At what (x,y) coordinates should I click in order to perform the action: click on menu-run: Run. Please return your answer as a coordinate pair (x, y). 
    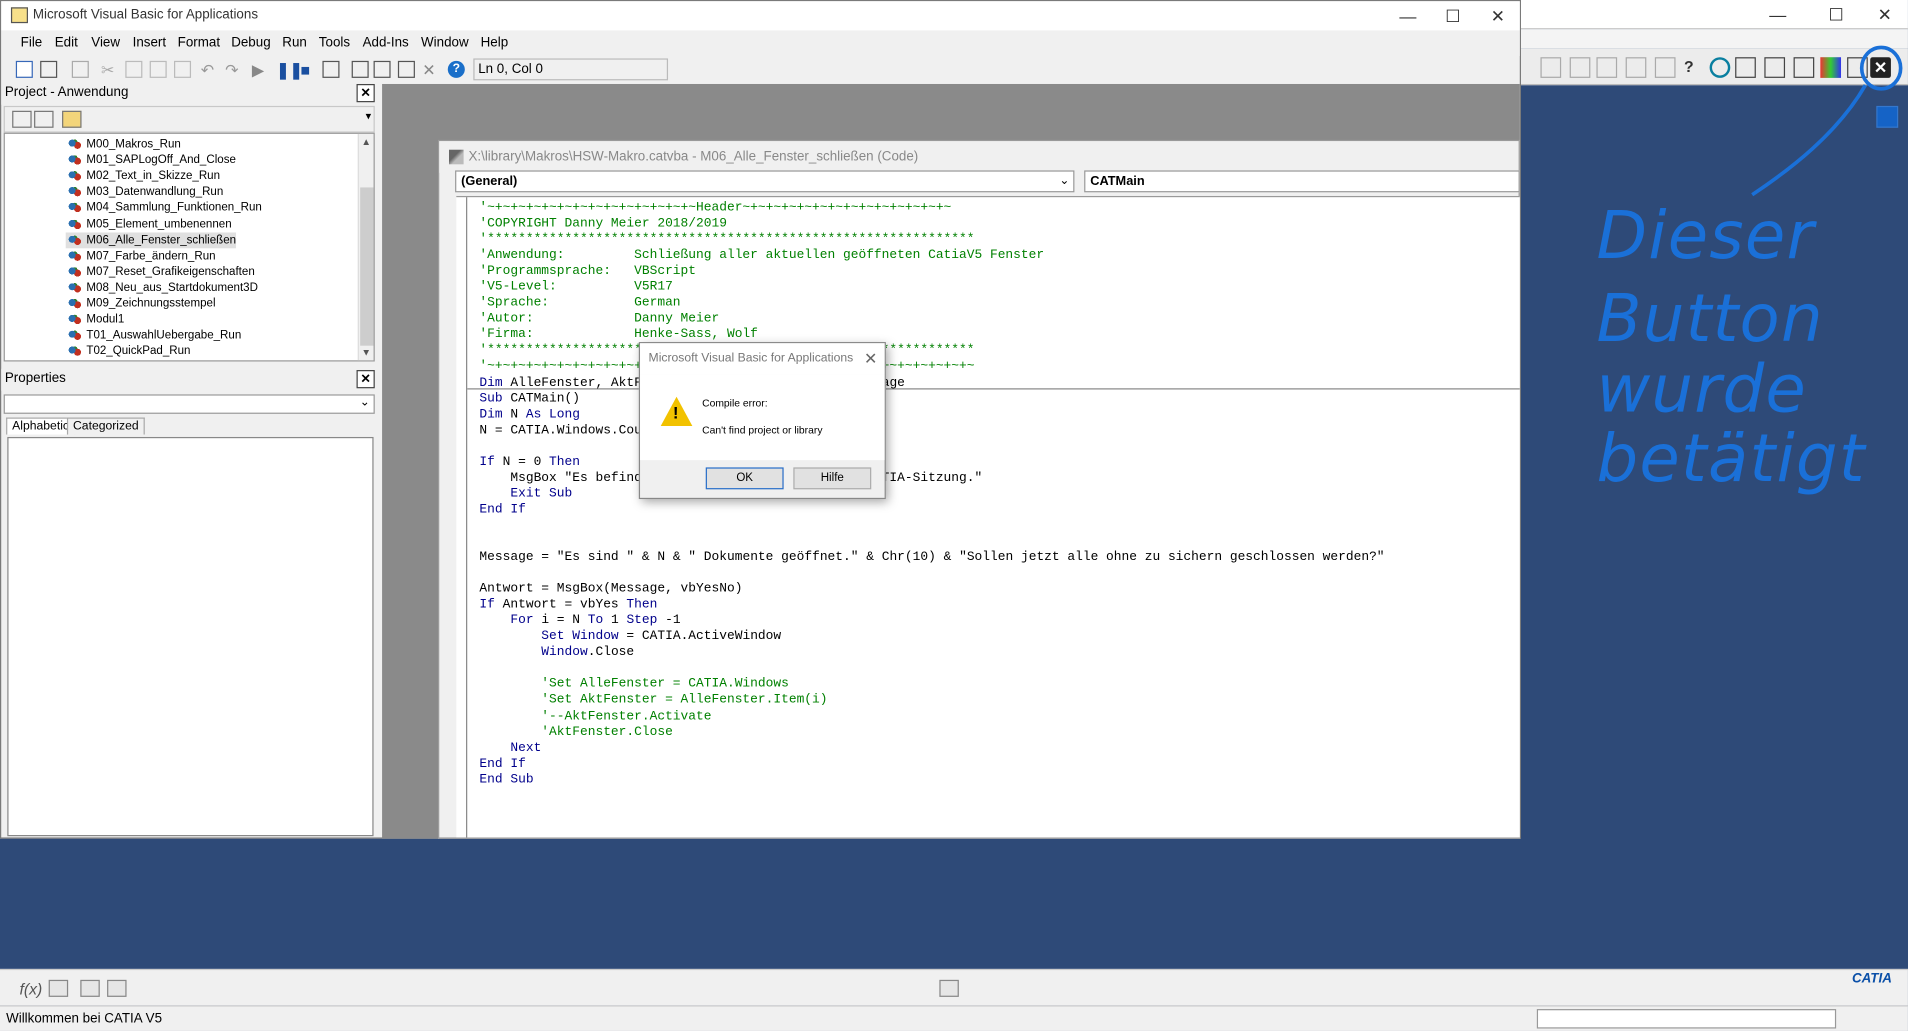
    Looking at the image, I should click on (294, 42).